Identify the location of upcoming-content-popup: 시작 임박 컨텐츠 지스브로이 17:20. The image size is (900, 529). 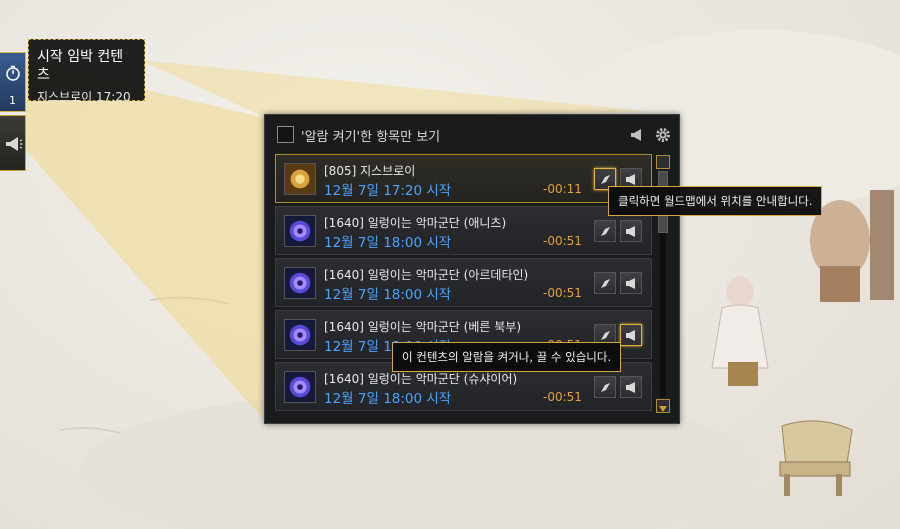
(86, 71).